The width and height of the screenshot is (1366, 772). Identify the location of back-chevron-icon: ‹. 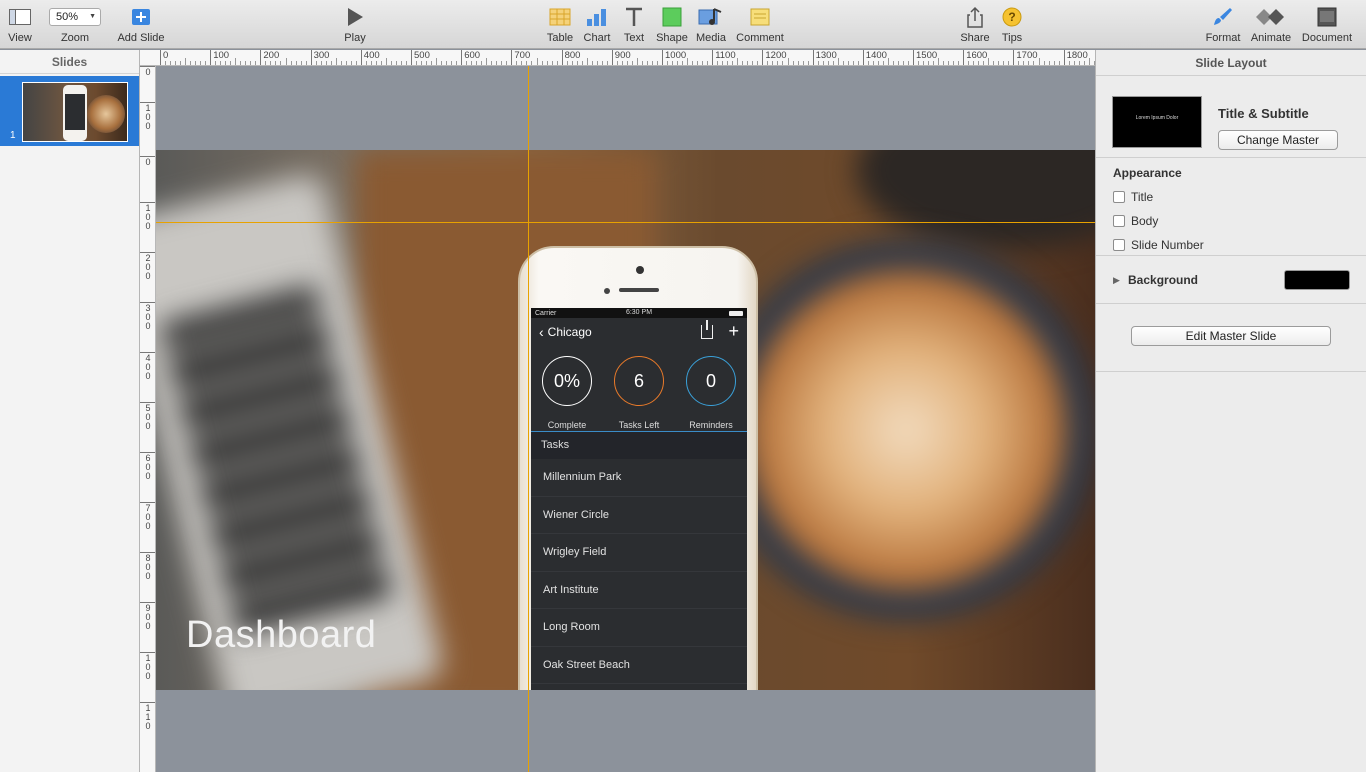
(541, 332).